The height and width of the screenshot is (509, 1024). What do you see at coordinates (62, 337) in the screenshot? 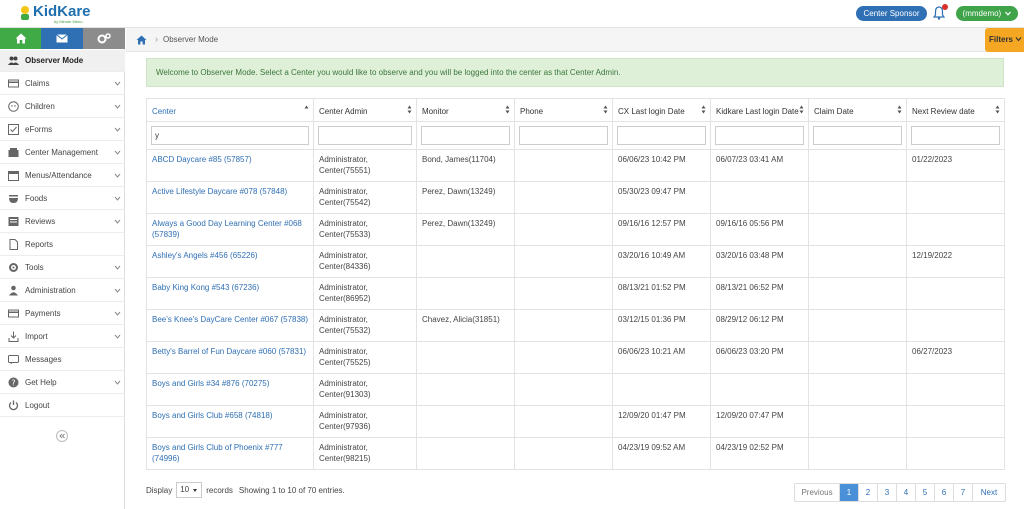
I see `sidebar-item-import: Import` at bounding box center [62, 337].